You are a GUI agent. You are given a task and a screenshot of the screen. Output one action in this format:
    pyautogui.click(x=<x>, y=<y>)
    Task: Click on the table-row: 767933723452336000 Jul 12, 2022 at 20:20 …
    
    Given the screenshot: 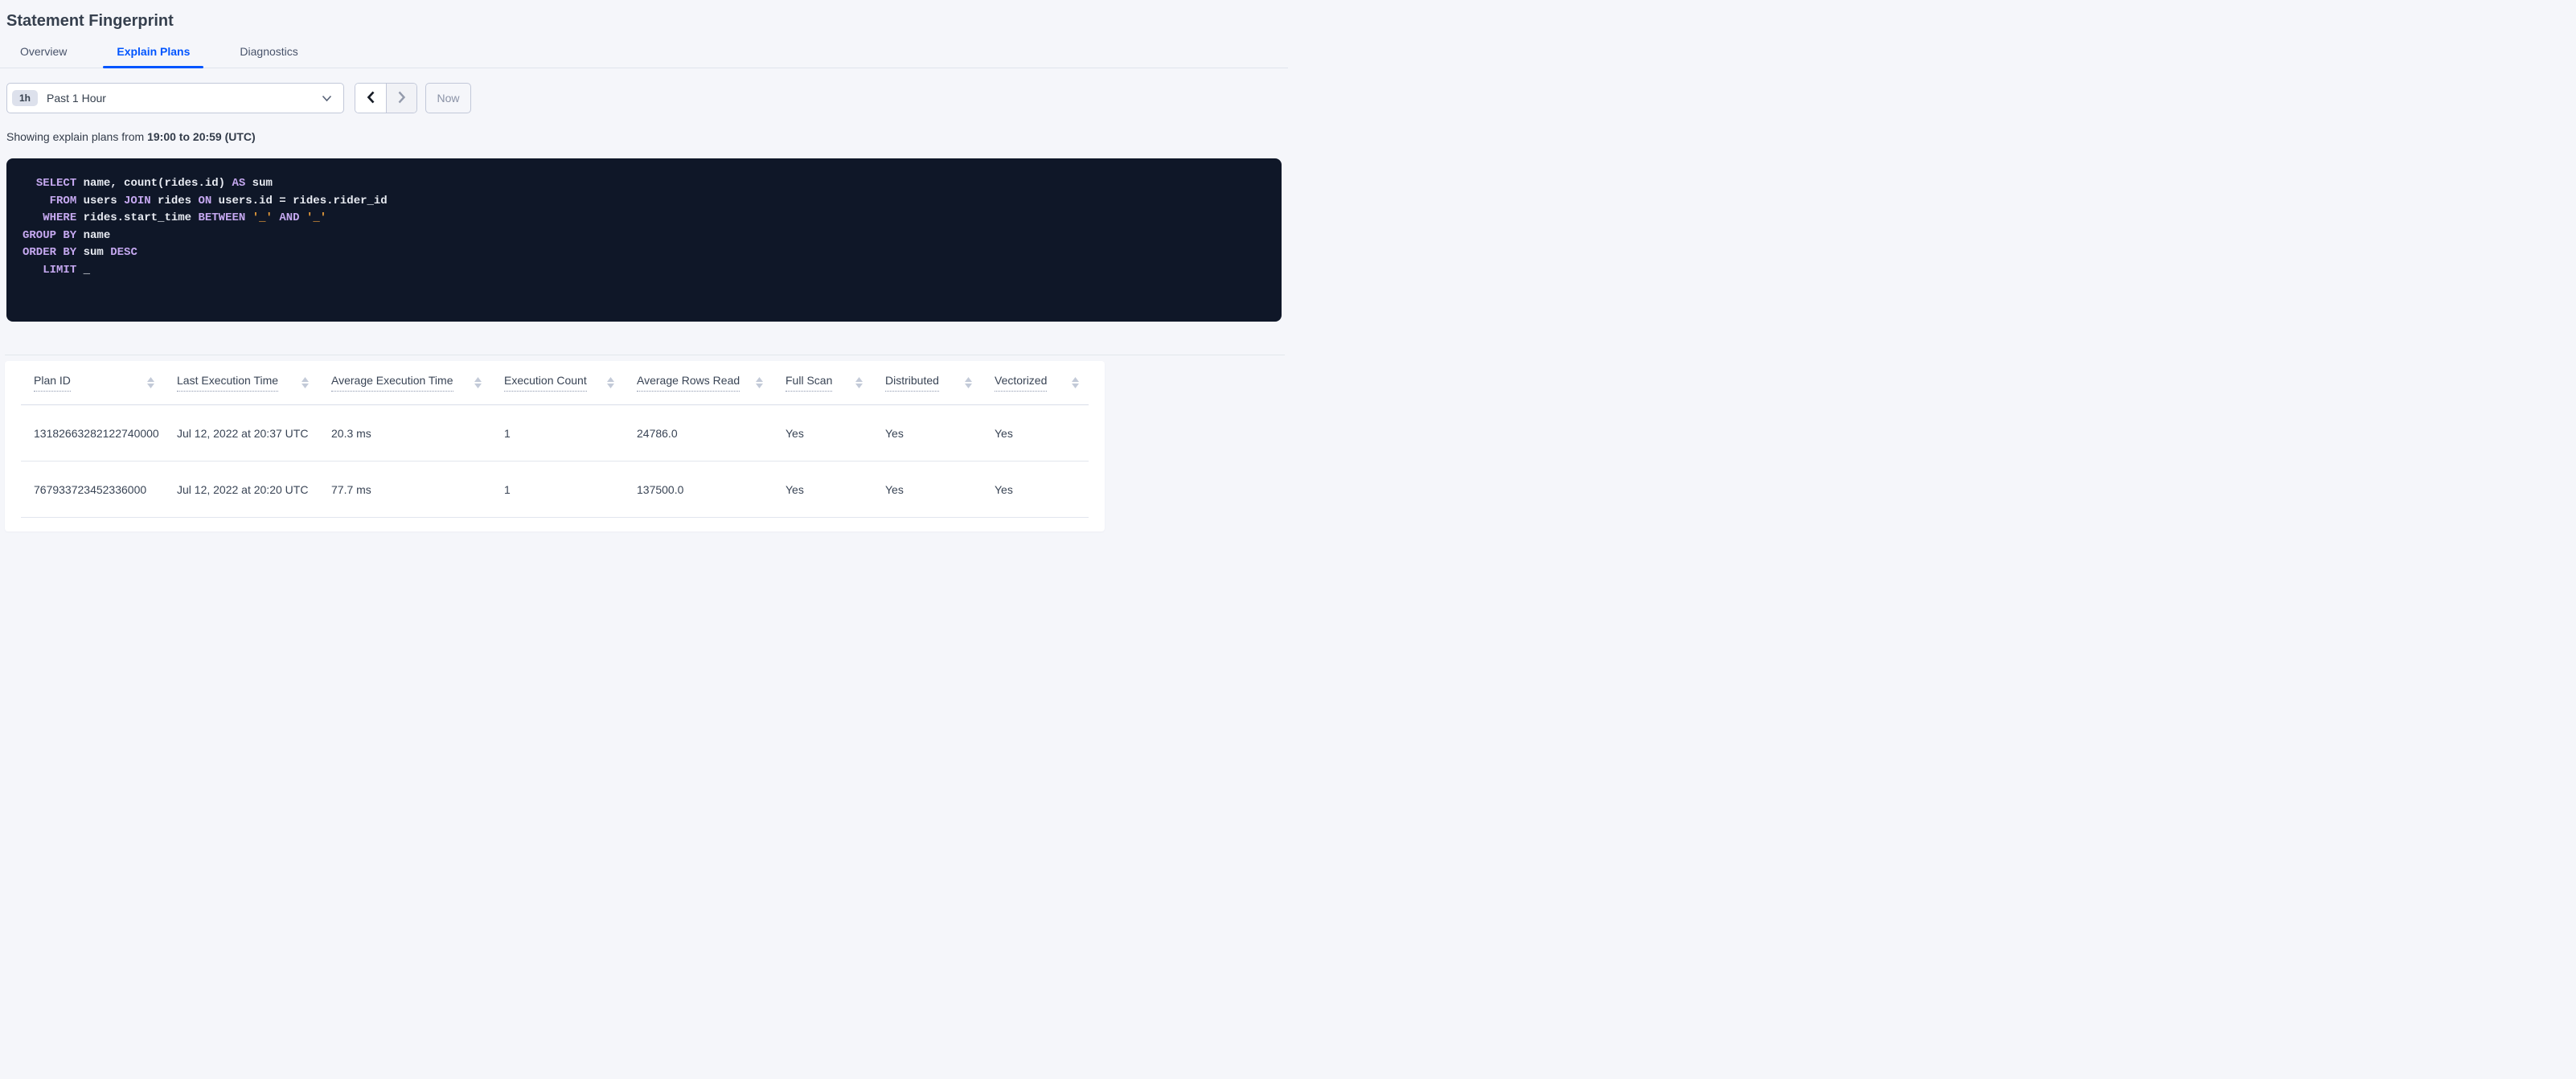 What is the action you would take?
    pyautogui.click(x=555, y=490)
    